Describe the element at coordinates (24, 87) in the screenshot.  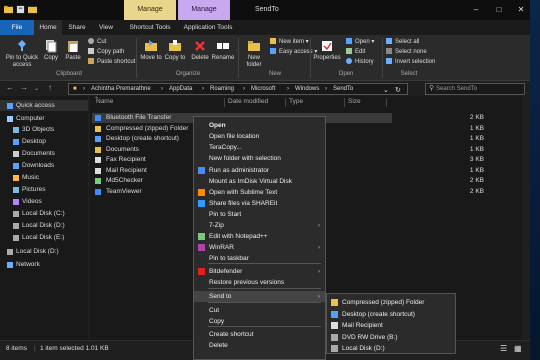
I see `forward-icon: →` at that location.